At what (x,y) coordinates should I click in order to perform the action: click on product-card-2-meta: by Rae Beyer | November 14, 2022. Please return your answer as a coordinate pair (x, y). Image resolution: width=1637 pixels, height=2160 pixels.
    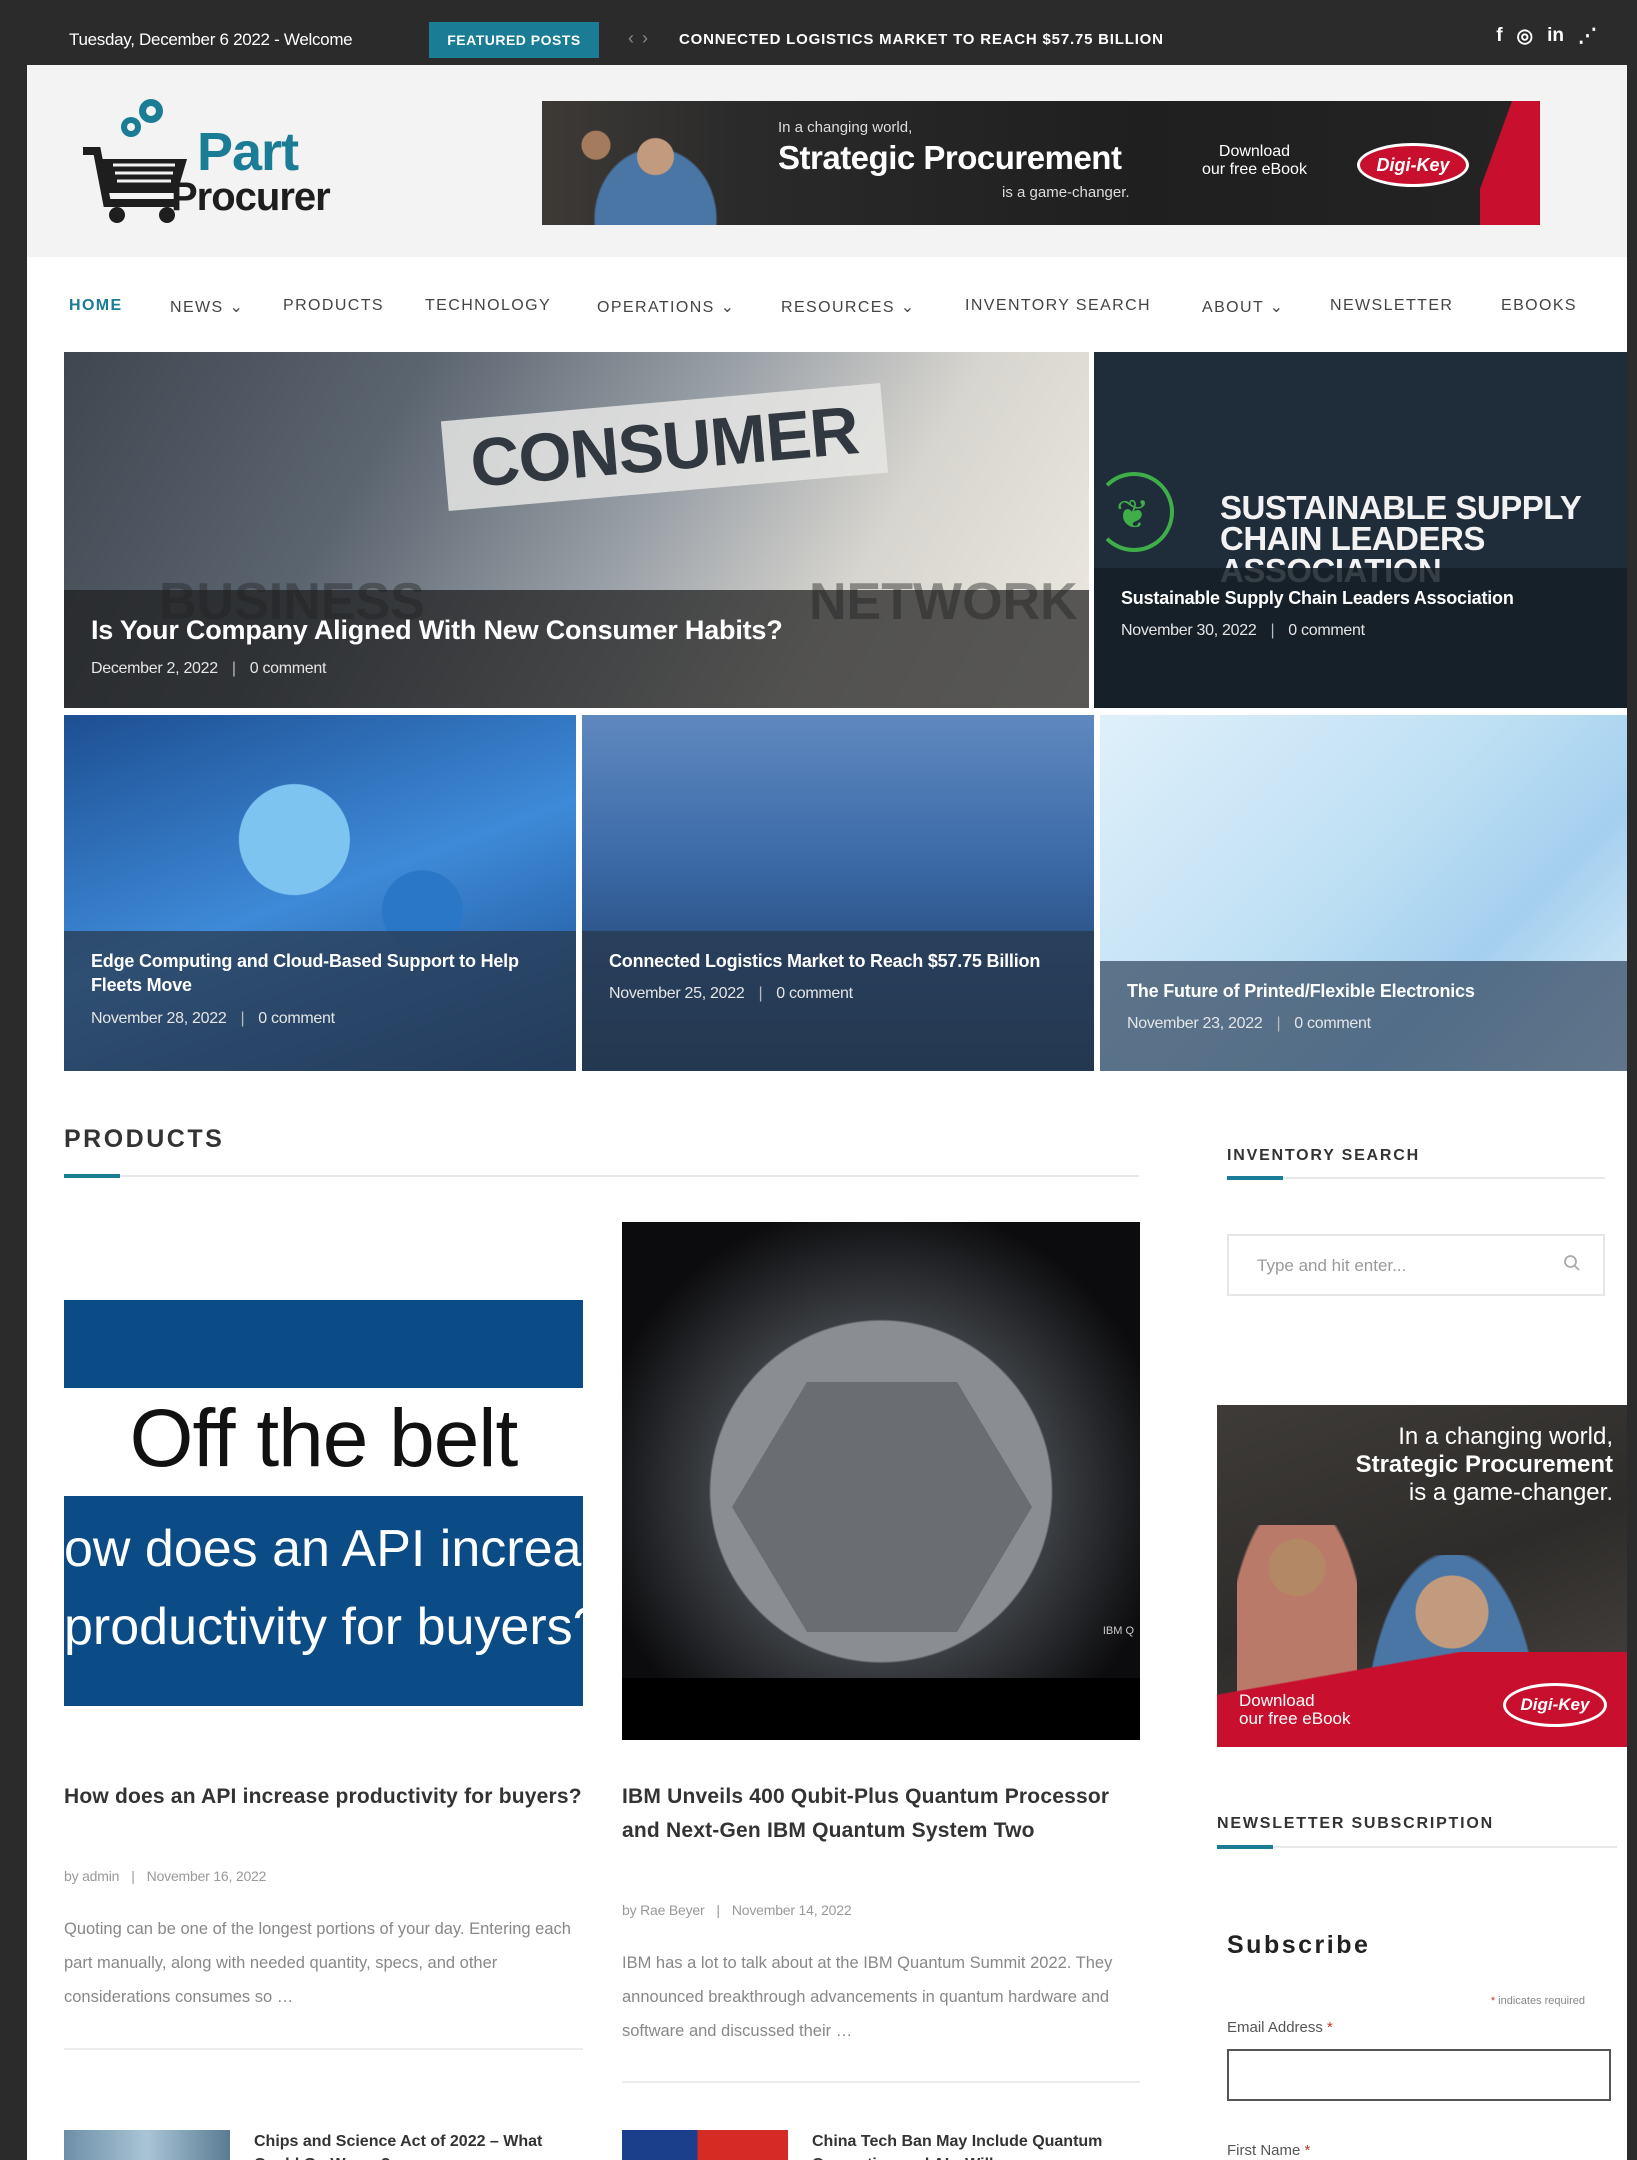
    Looking at the image, I should click on (737, 1910).